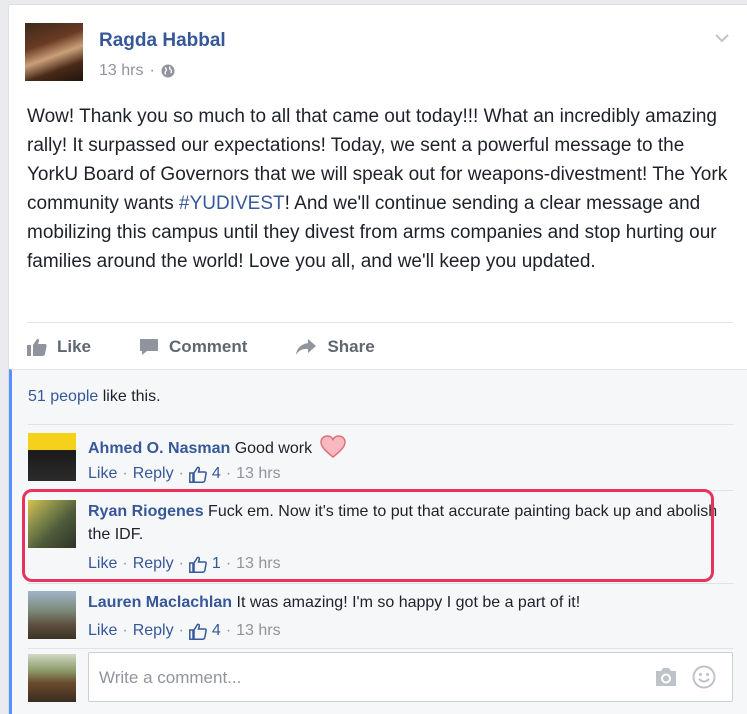  Describe the element at coordinates (63, 396) in the screenshot. I see `likes-count-link: 51 people` at that location.